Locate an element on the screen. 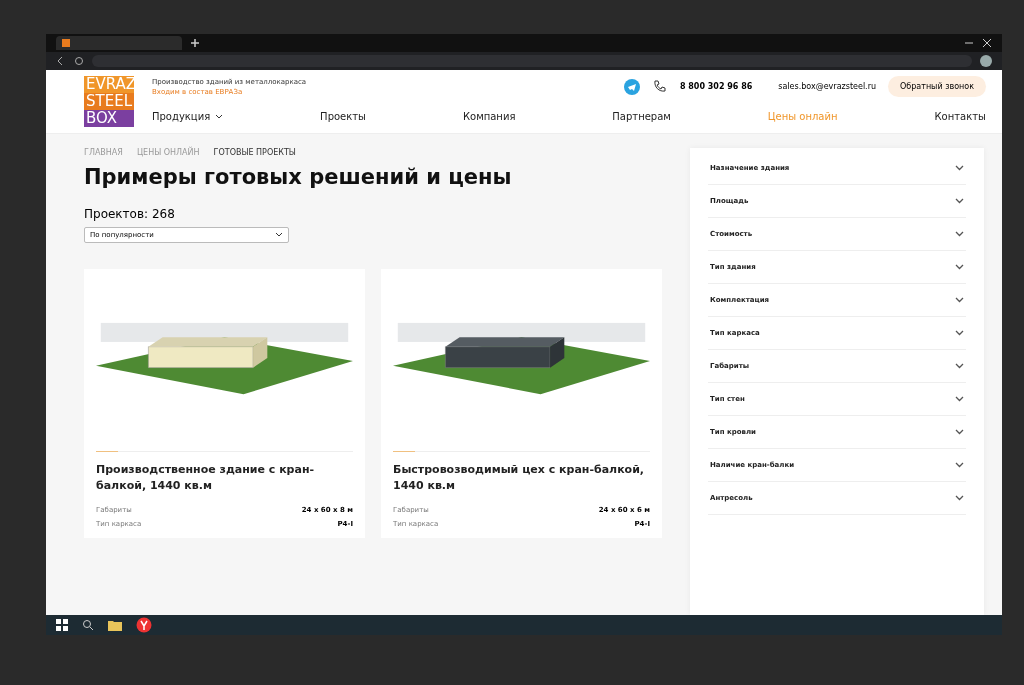  callback-button: Обратный звонок is located at coordinates (937, 86).